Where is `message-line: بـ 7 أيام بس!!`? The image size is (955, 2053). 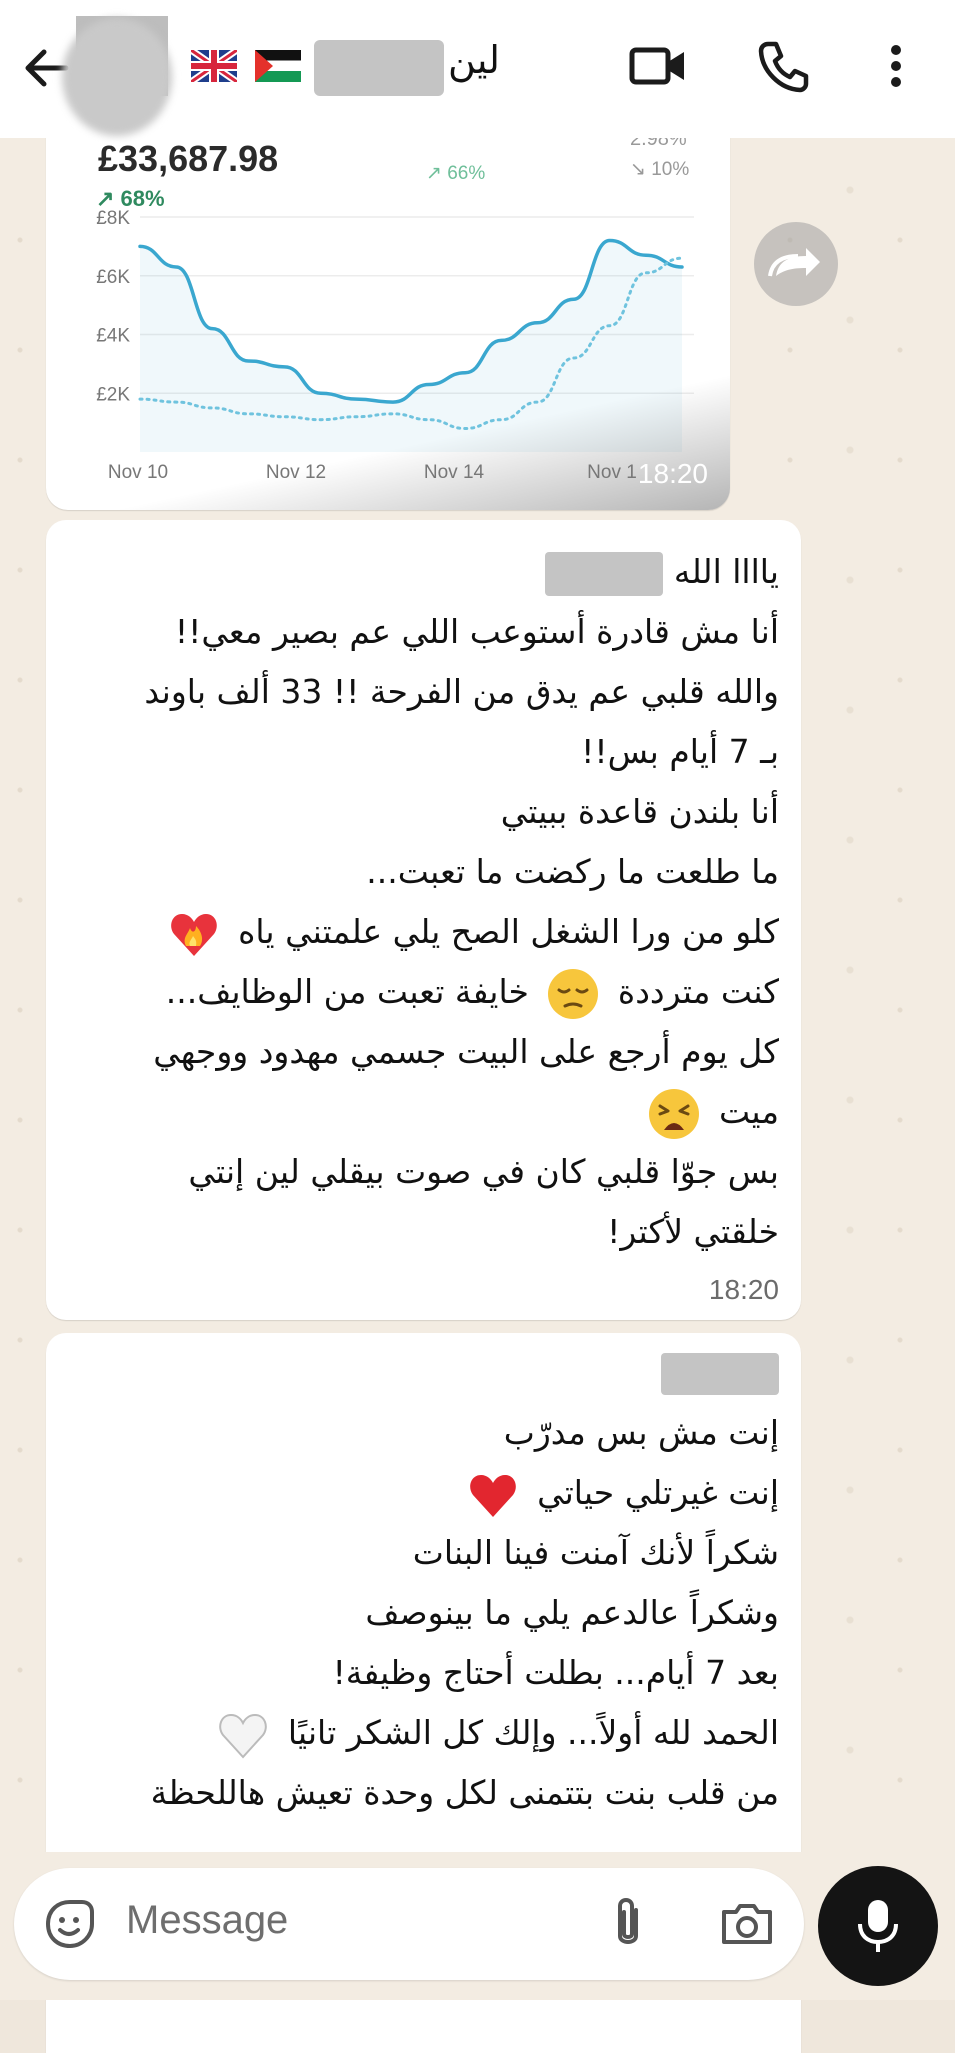 message-line: بـ 7 أيام بس!! is located at coordinates (680, 751).